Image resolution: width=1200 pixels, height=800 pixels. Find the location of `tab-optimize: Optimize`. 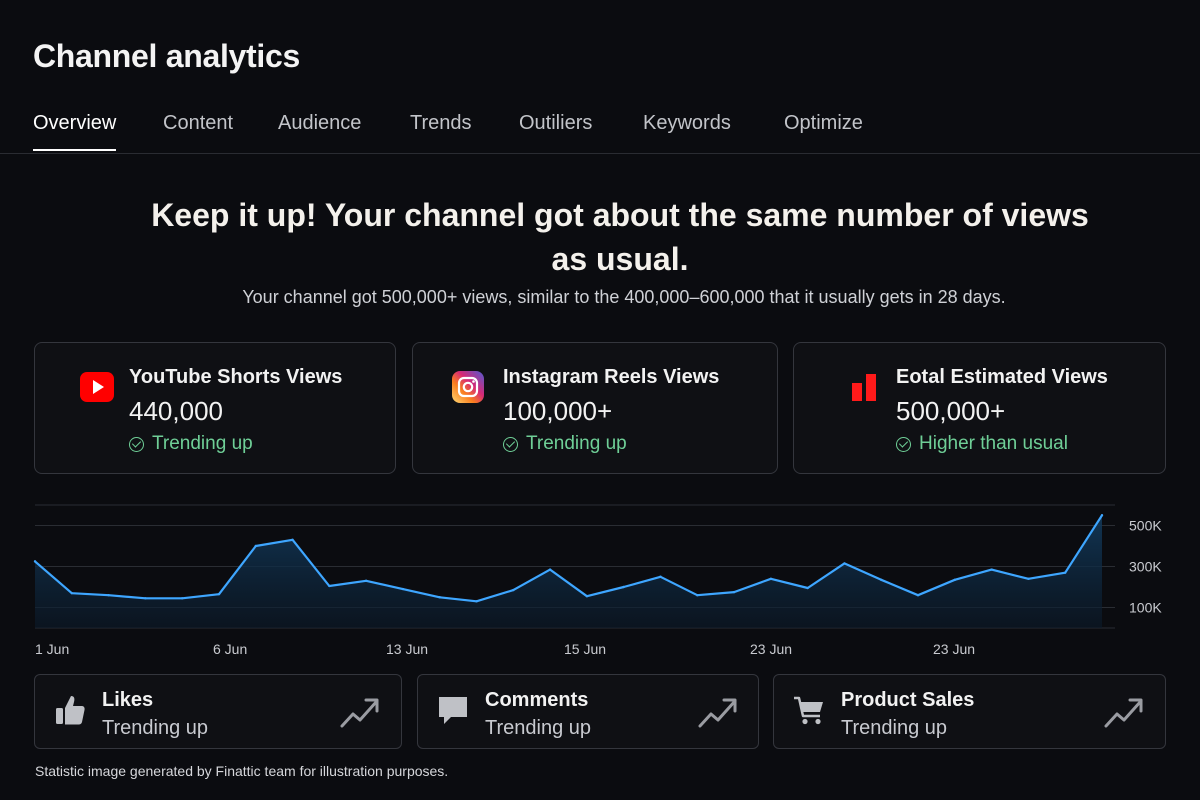

tab-optimize: Optimize is located at coordinates (823, 130).